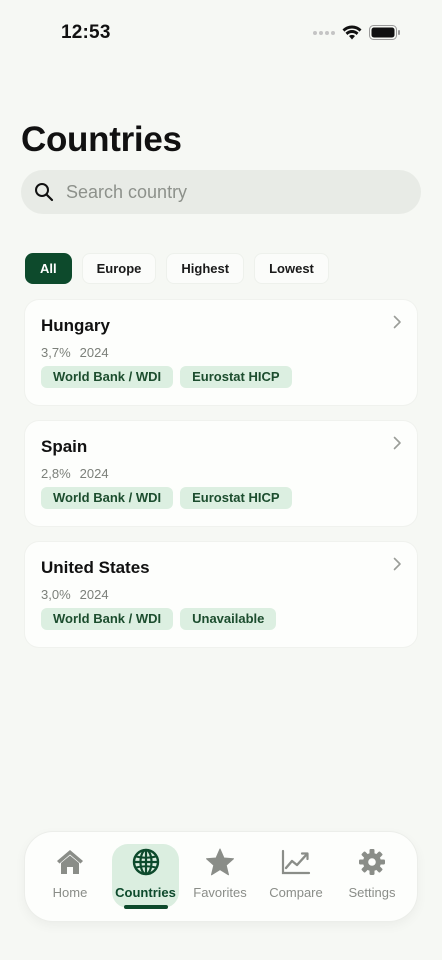 The height and width of the screenshot is (960, 442). Describe the element at coordinates (220, 862) in the screenshot. I see `star-icon` at that location.